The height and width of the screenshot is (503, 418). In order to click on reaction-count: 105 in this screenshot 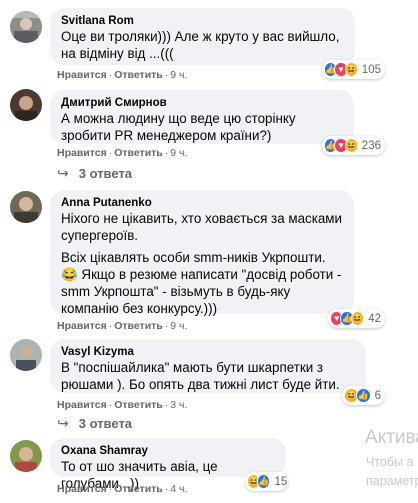, I will do `click(371, 69)`.